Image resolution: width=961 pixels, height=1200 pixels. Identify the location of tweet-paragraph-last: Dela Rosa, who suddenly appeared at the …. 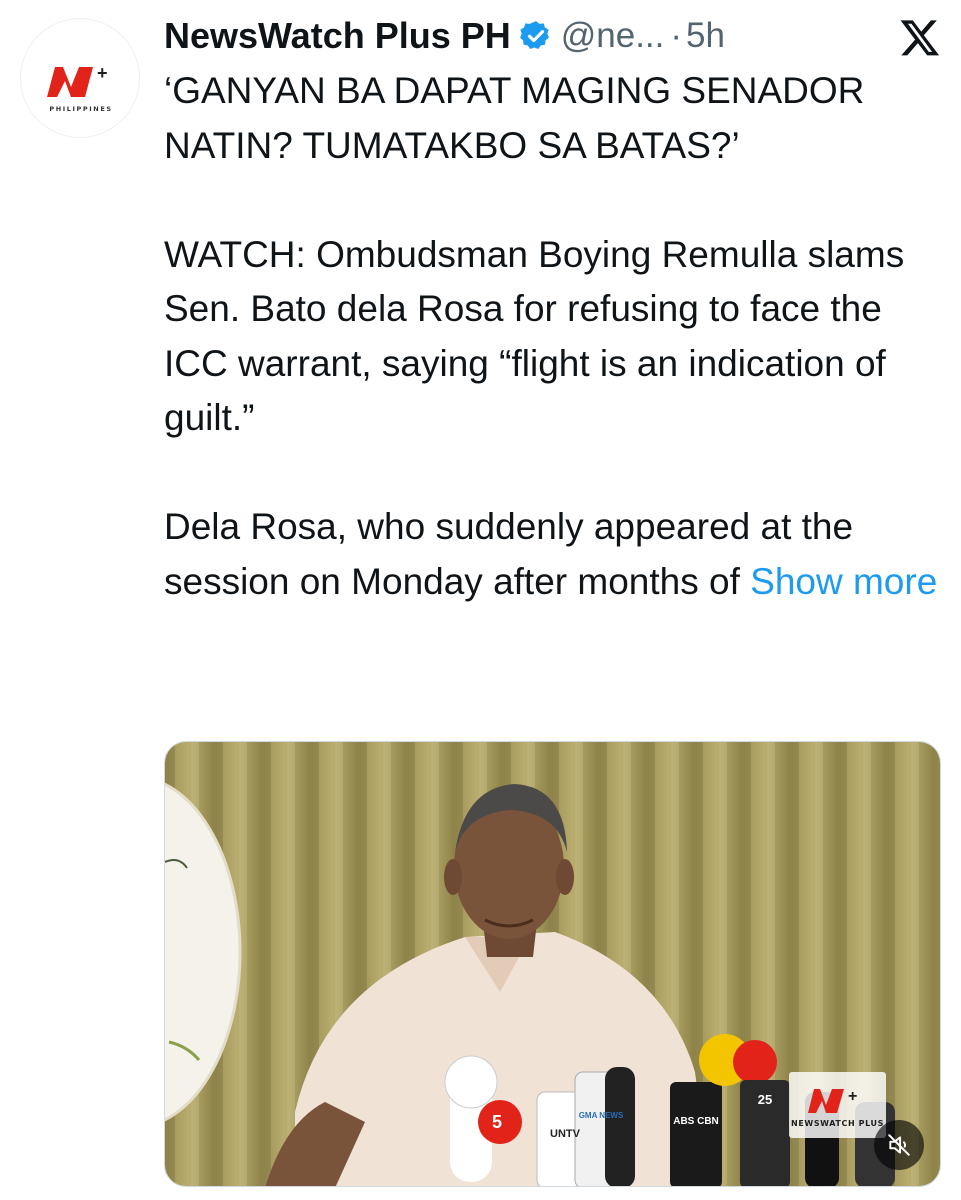
(554, 554).